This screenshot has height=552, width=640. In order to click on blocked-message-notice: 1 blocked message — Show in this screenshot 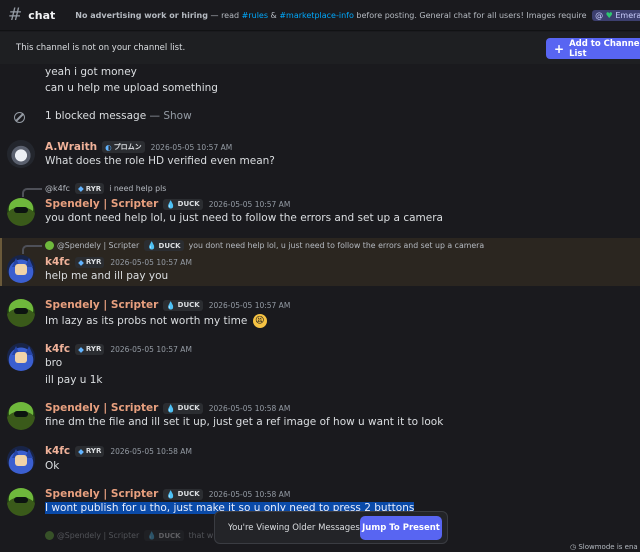, I will do `click(118, 116)`.